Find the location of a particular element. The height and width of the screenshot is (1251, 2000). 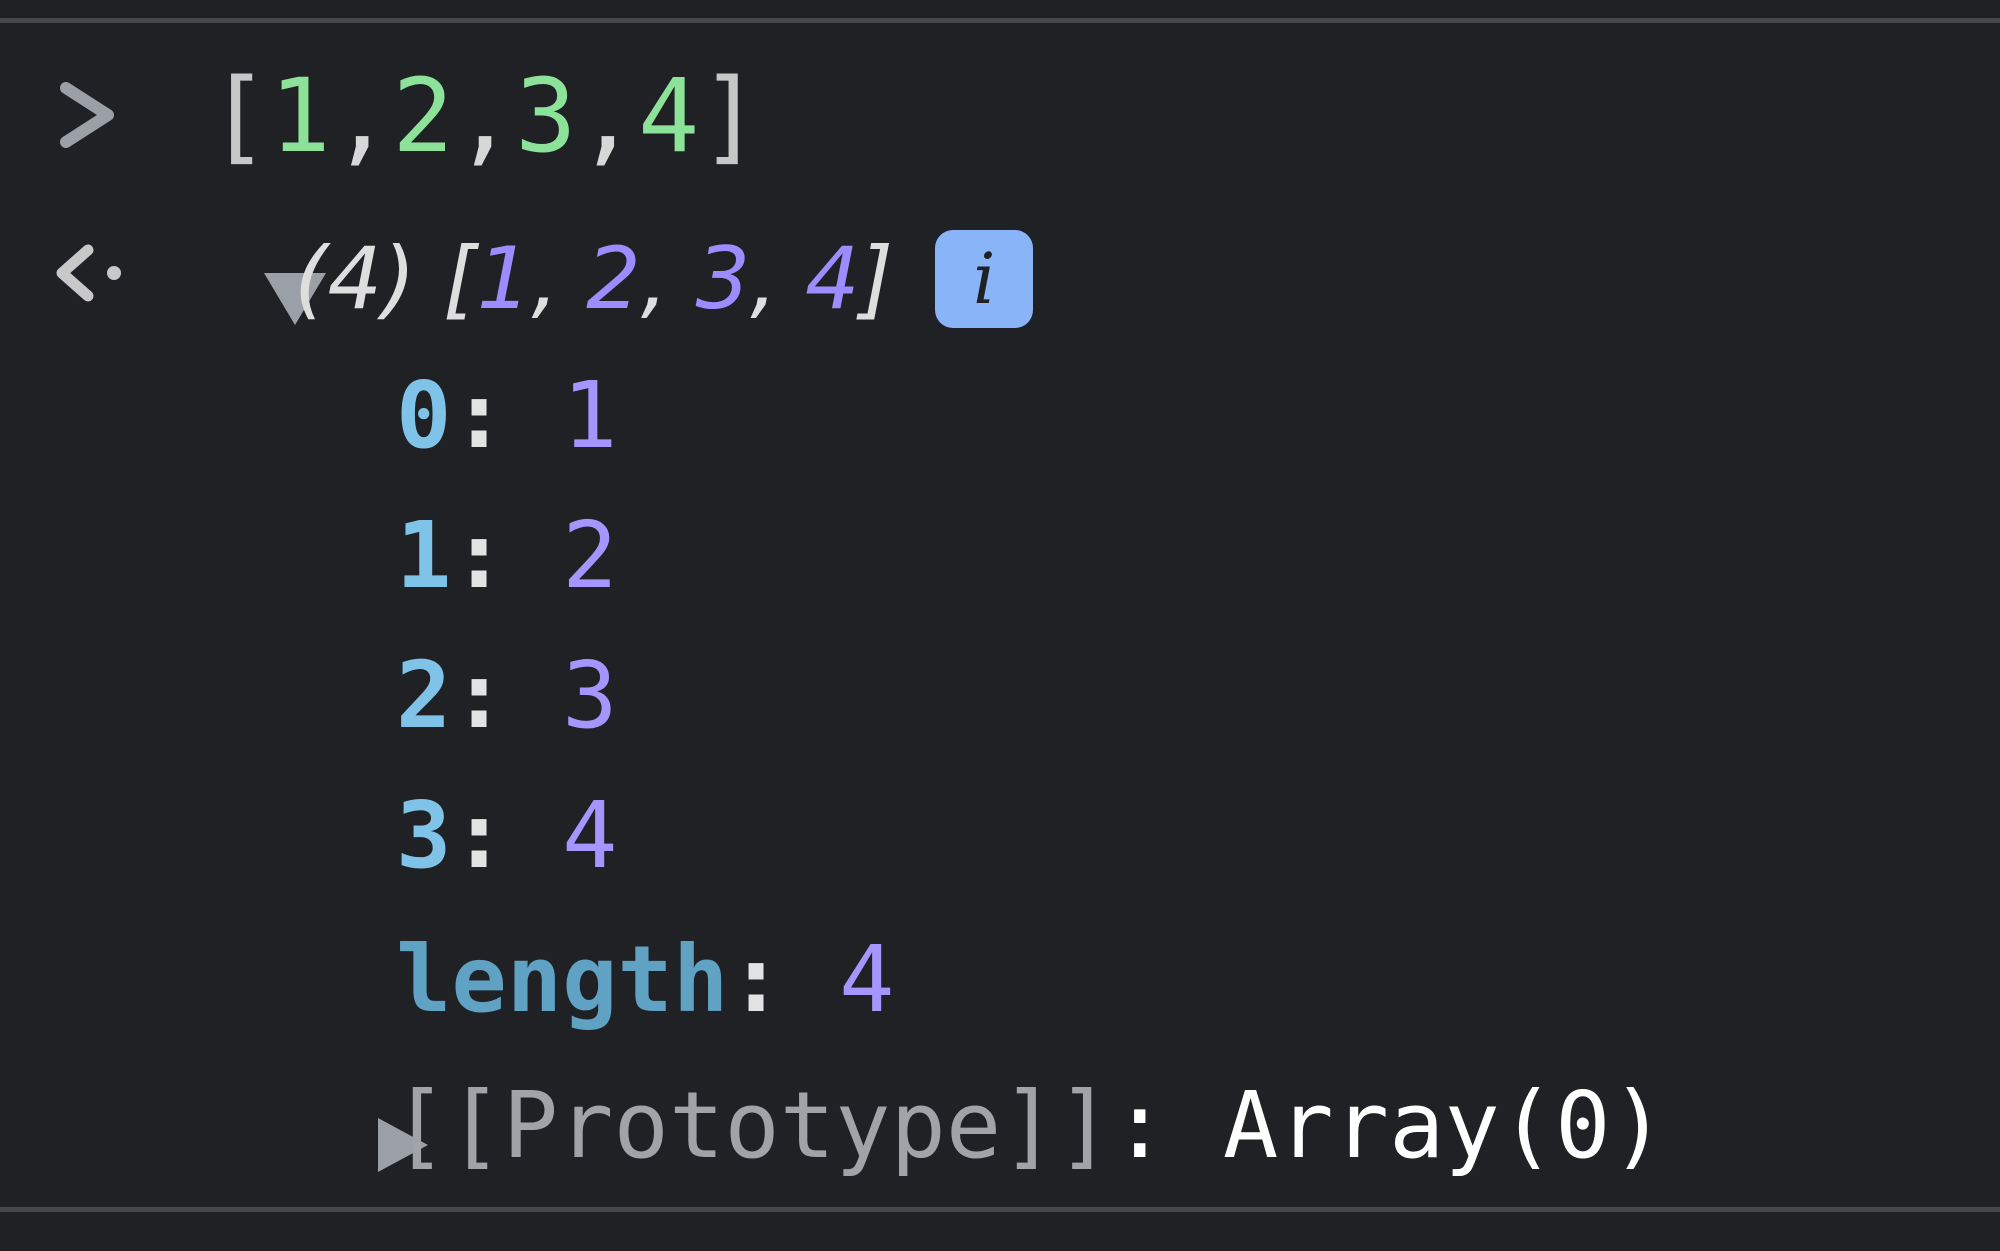

property-value: 1 is located at coordinates (590, 415).